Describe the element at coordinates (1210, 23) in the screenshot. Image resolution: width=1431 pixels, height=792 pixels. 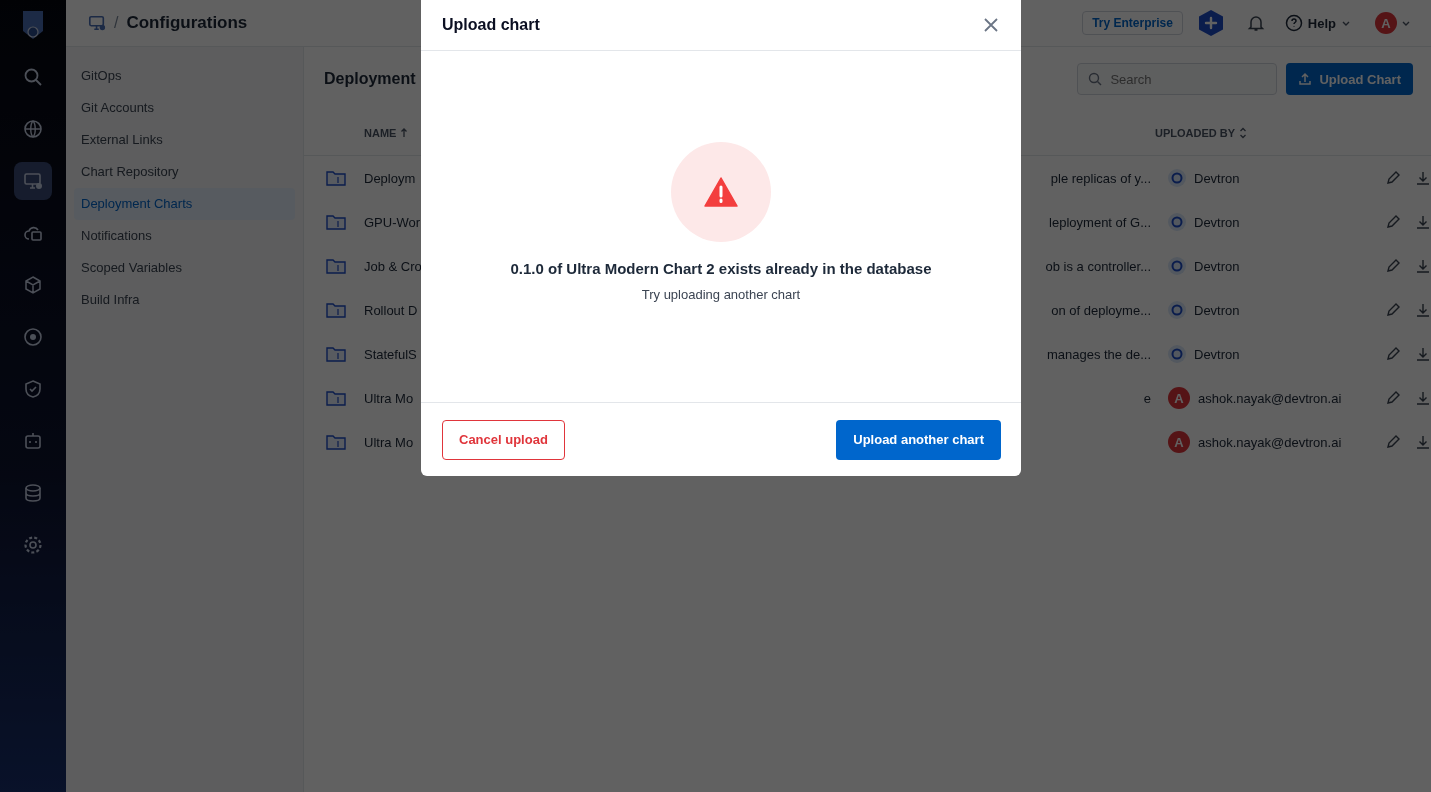
I see `hexagon-icon` at that location.